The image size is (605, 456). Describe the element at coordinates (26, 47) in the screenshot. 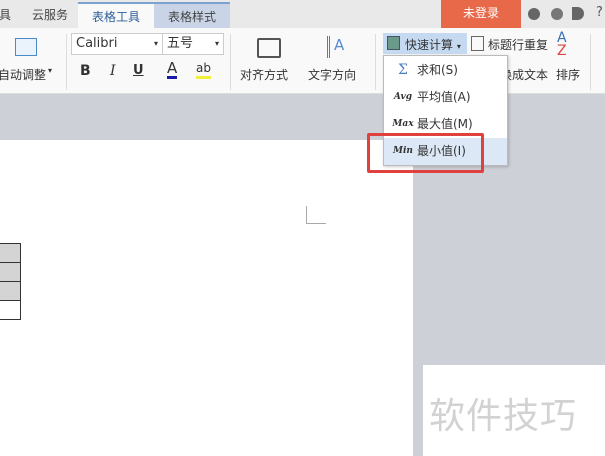

I see `auto-adjust-icon` at that location.